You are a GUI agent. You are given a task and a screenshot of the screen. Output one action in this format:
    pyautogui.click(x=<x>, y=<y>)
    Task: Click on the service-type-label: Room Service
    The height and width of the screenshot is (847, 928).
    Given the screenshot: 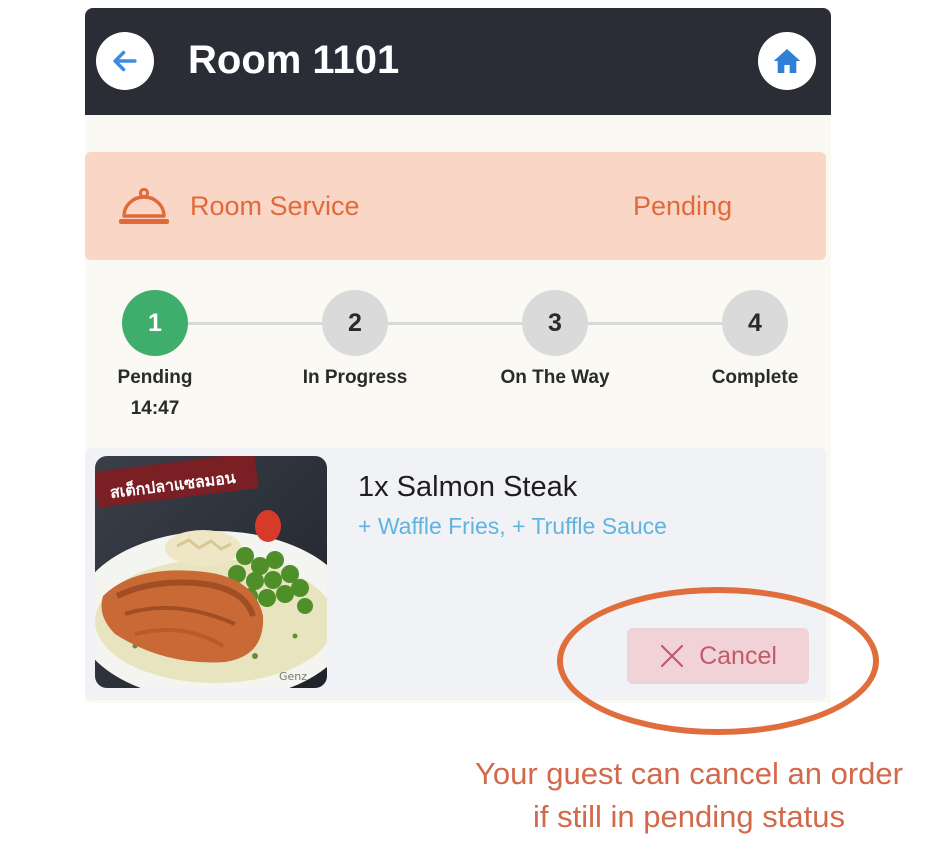 What is the action you would take?
    pyautogui.click(x=275, y=206)
    